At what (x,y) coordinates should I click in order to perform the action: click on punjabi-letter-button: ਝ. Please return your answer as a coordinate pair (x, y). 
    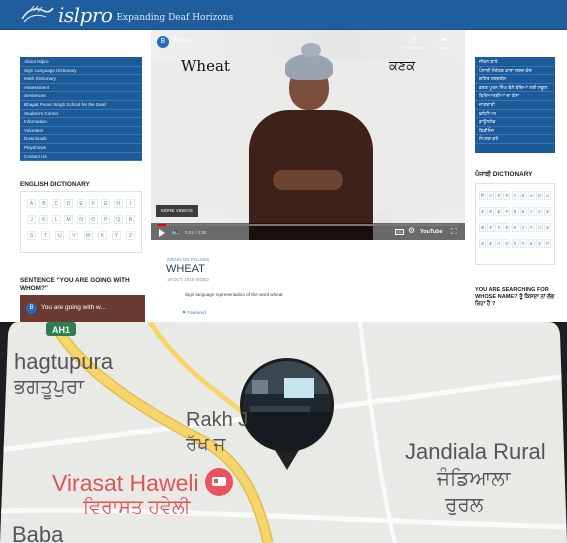
    Looking at the image, I should click on (515, 211).